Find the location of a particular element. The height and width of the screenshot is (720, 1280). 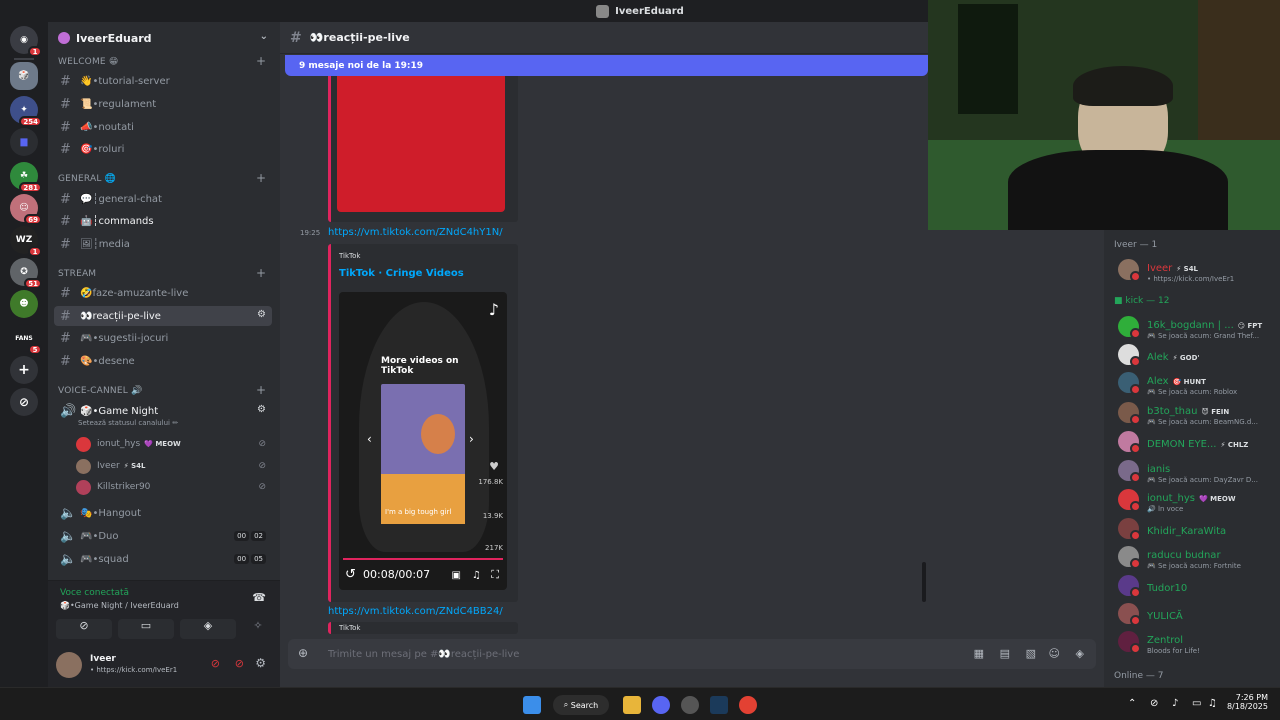

chrome-icon is located at coordinates (748, 705).